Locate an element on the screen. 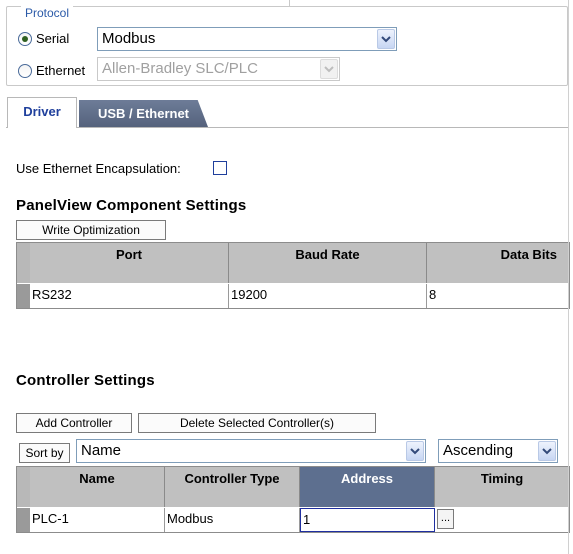 The height and width of the screenshot is (554, 573). encapsulation-label: Use Ethernet Encapsulation: is located at coordinates (98, 168).